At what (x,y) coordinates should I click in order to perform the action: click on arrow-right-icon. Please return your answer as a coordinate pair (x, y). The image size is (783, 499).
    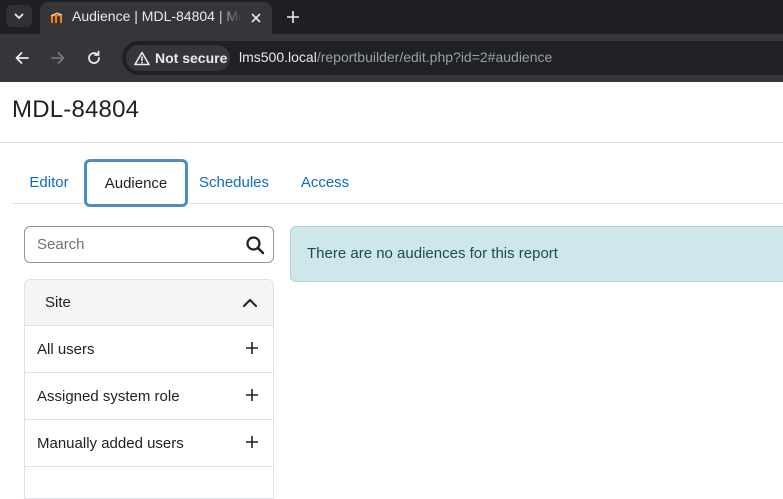
    Looking at the image, I should click on (58, 58).